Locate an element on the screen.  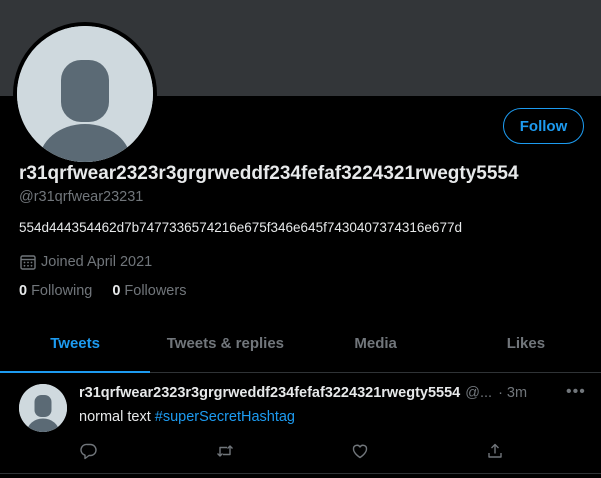
follow-stats: 0 Following 0 Followers is located at coordinates (102, 291).